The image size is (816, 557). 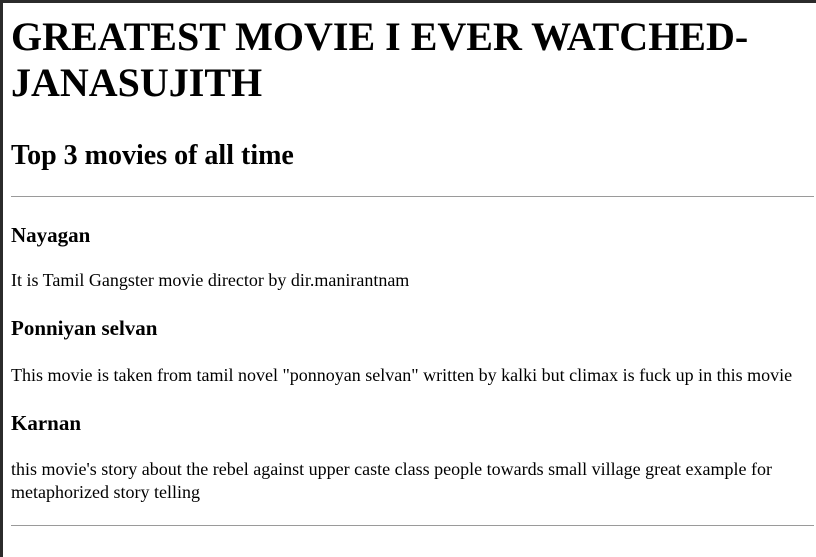 What do you see at coordinates (152, 155) in the screenshot?
I see `page-subtitle: Top 3 movies of all time` at bounding box center [152, 155].